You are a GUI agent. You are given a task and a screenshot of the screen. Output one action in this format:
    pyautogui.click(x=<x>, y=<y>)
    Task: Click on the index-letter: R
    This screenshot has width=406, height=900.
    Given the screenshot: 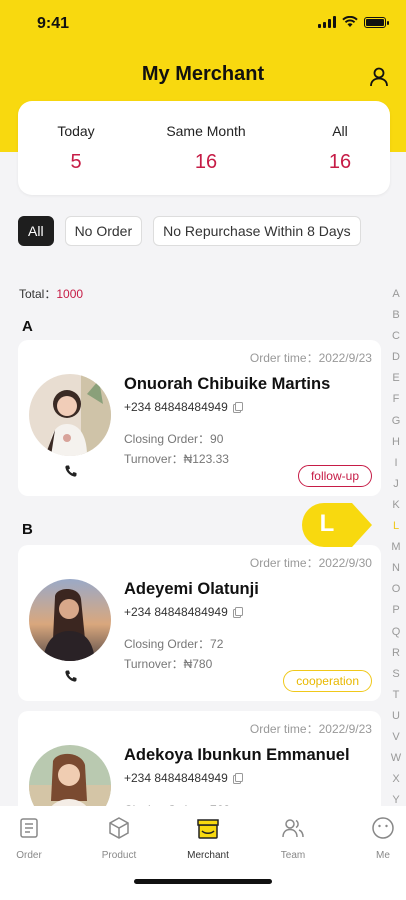 What is the action you would take?
    pyautogui.click(x=396, y=653)
    